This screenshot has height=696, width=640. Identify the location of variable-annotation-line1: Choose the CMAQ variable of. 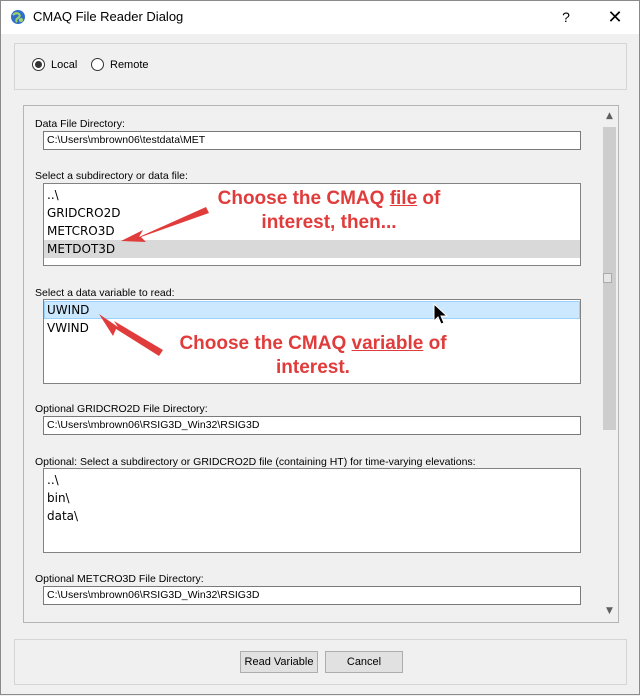
(313, 344).